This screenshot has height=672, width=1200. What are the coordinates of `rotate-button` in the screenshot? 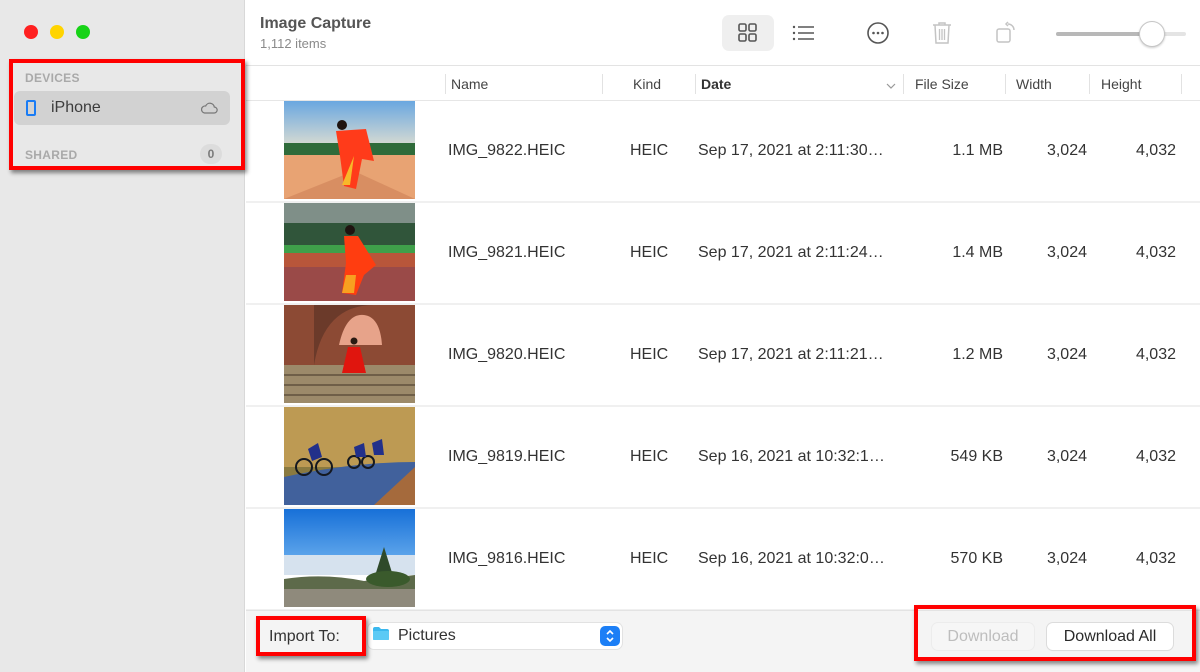 It's located at (1006, 33).